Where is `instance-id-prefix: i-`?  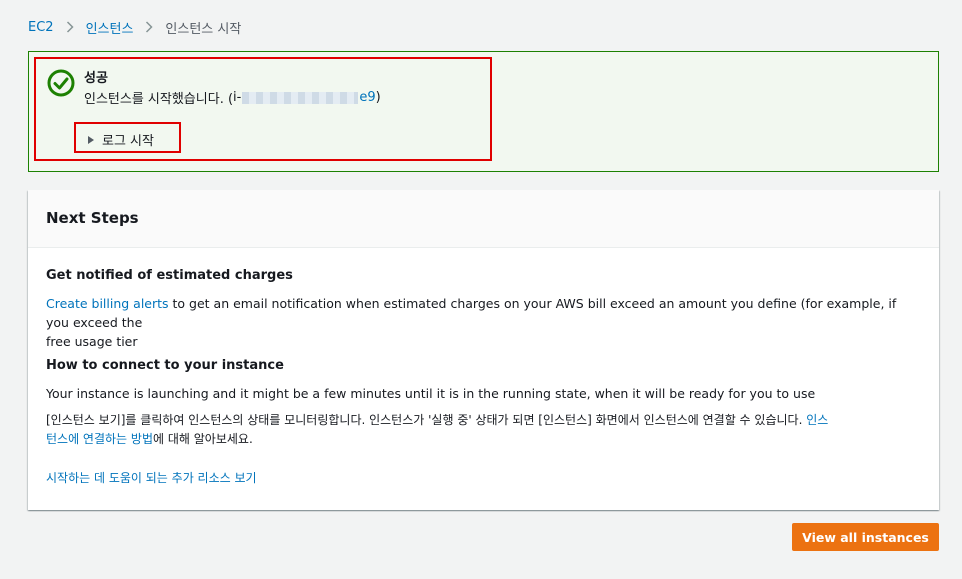
instance-id-prefix: i- is located at coordinates (237, 97).